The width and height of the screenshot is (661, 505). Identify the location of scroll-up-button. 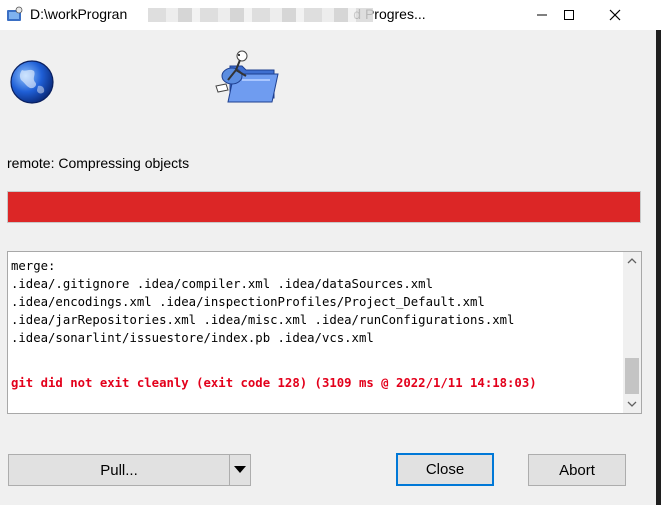
(632, 261).